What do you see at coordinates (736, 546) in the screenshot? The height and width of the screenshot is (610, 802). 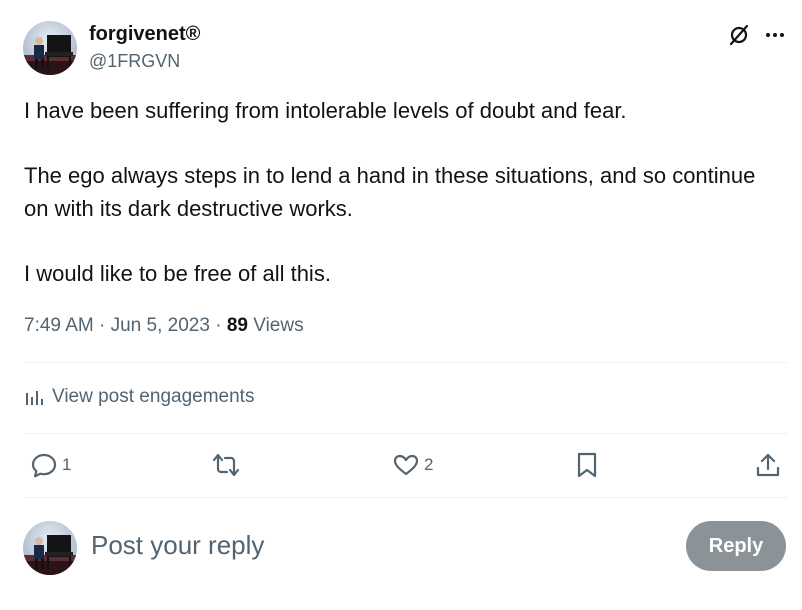 I see `reply-button: Reply` at bounding box center [736, 546].